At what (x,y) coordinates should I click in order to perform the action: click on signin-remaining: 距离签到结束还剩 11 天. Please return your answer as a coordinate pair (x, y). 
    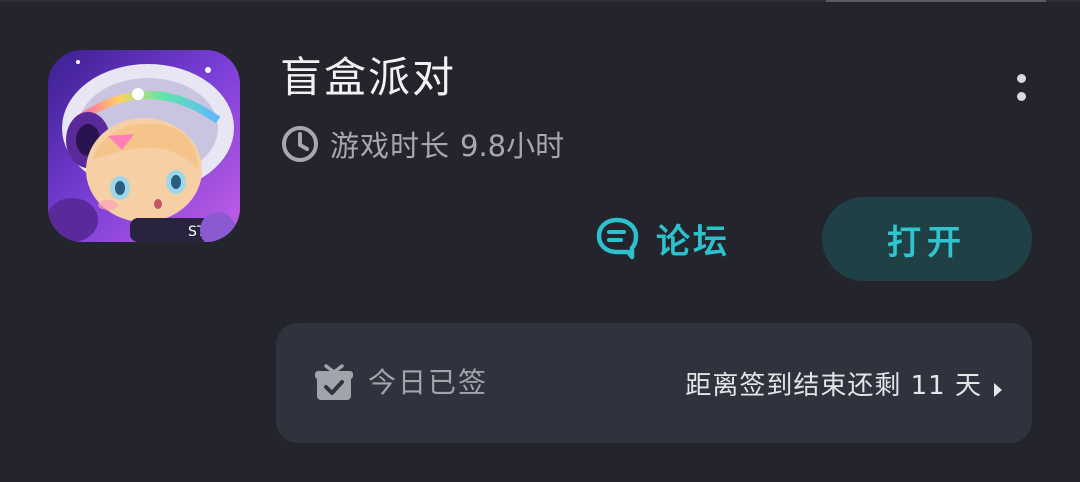
    Looking at the image, I should click on (844, 383).